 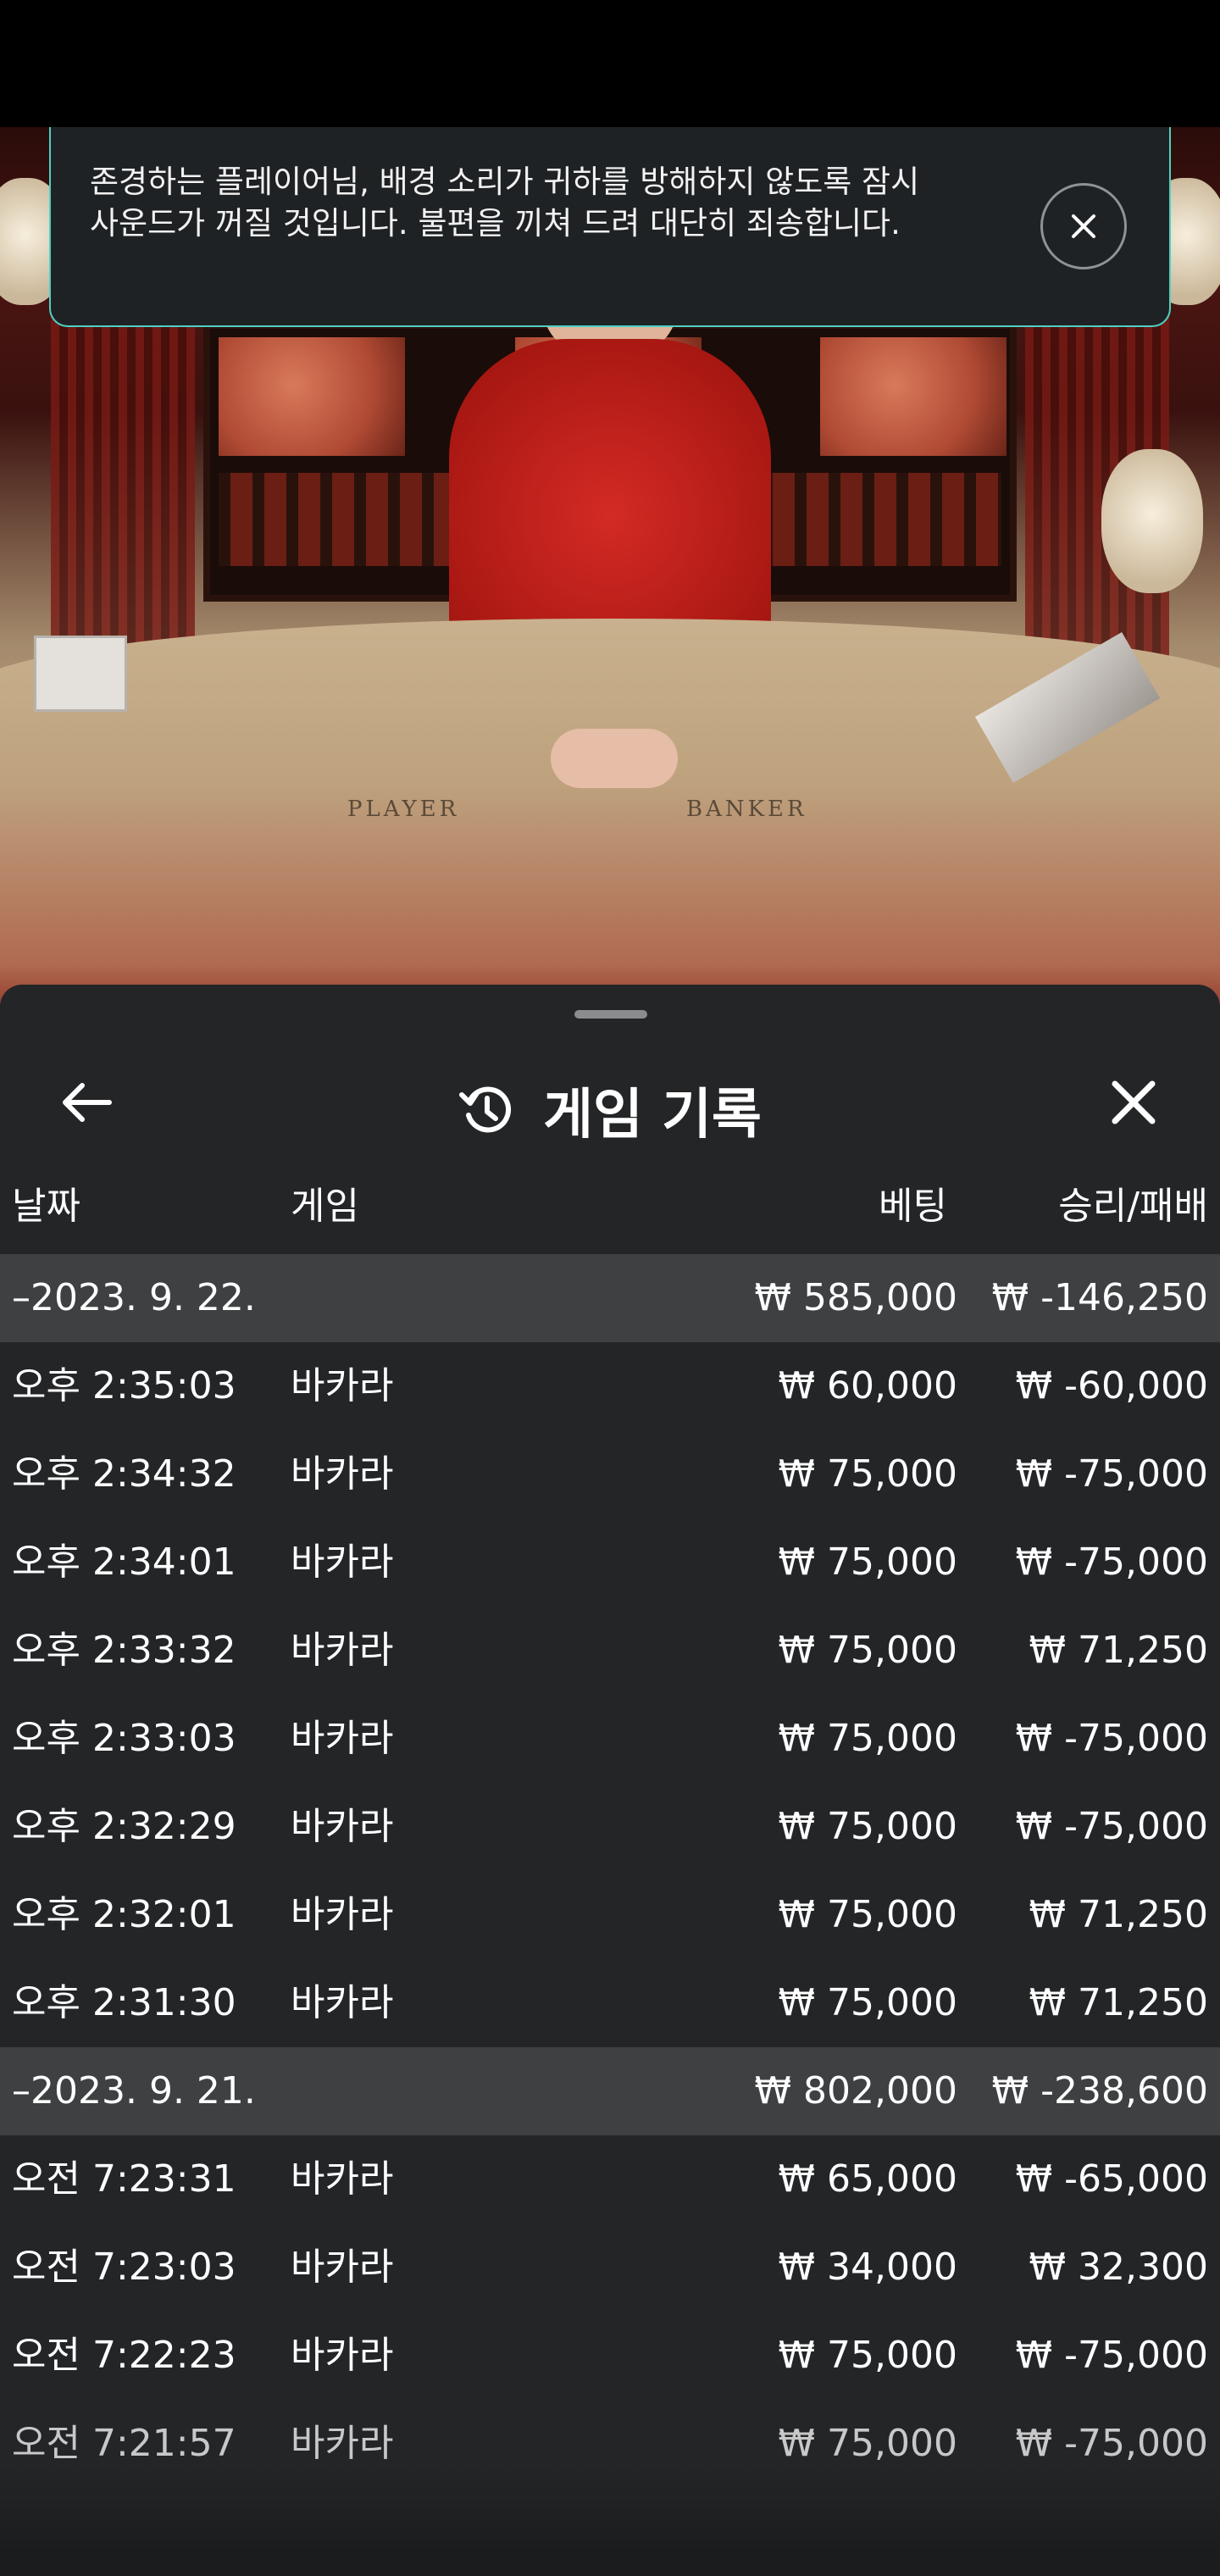 What do you see at coordinates (124, 1738) in the screenshot?
I see `row-time: 오후 2:33:03` at bounding box center [124, 1738].